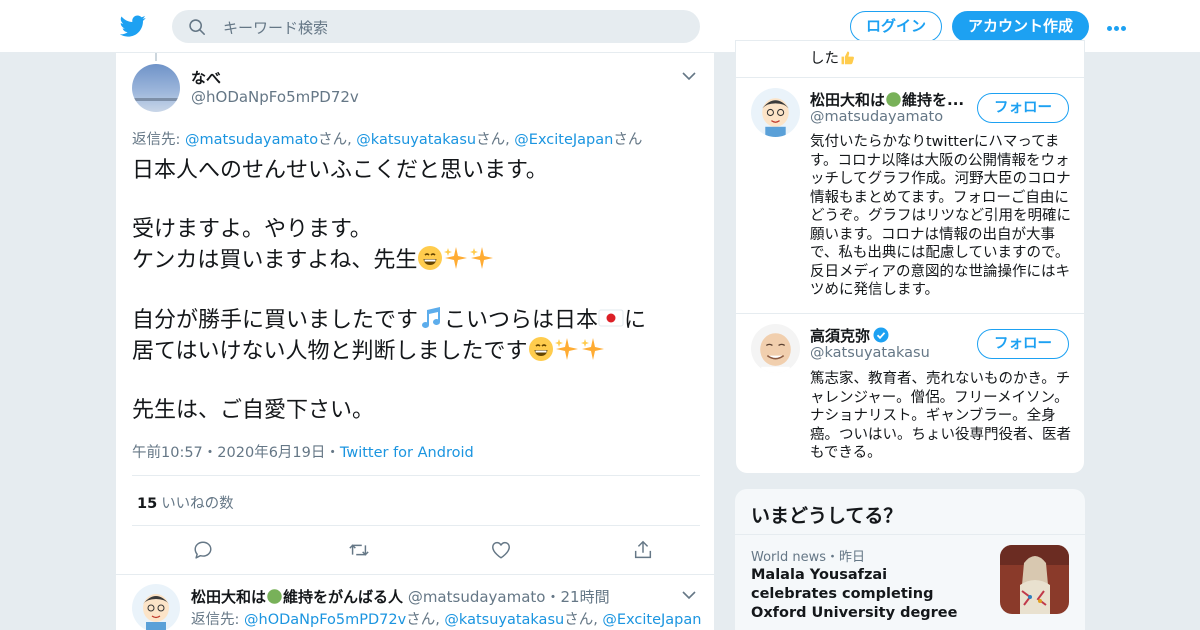  What do you see at coordinates (848, 100) in the screenshot?
I see `user-name-text: 松田大和は` at bounding box center [848, 100].